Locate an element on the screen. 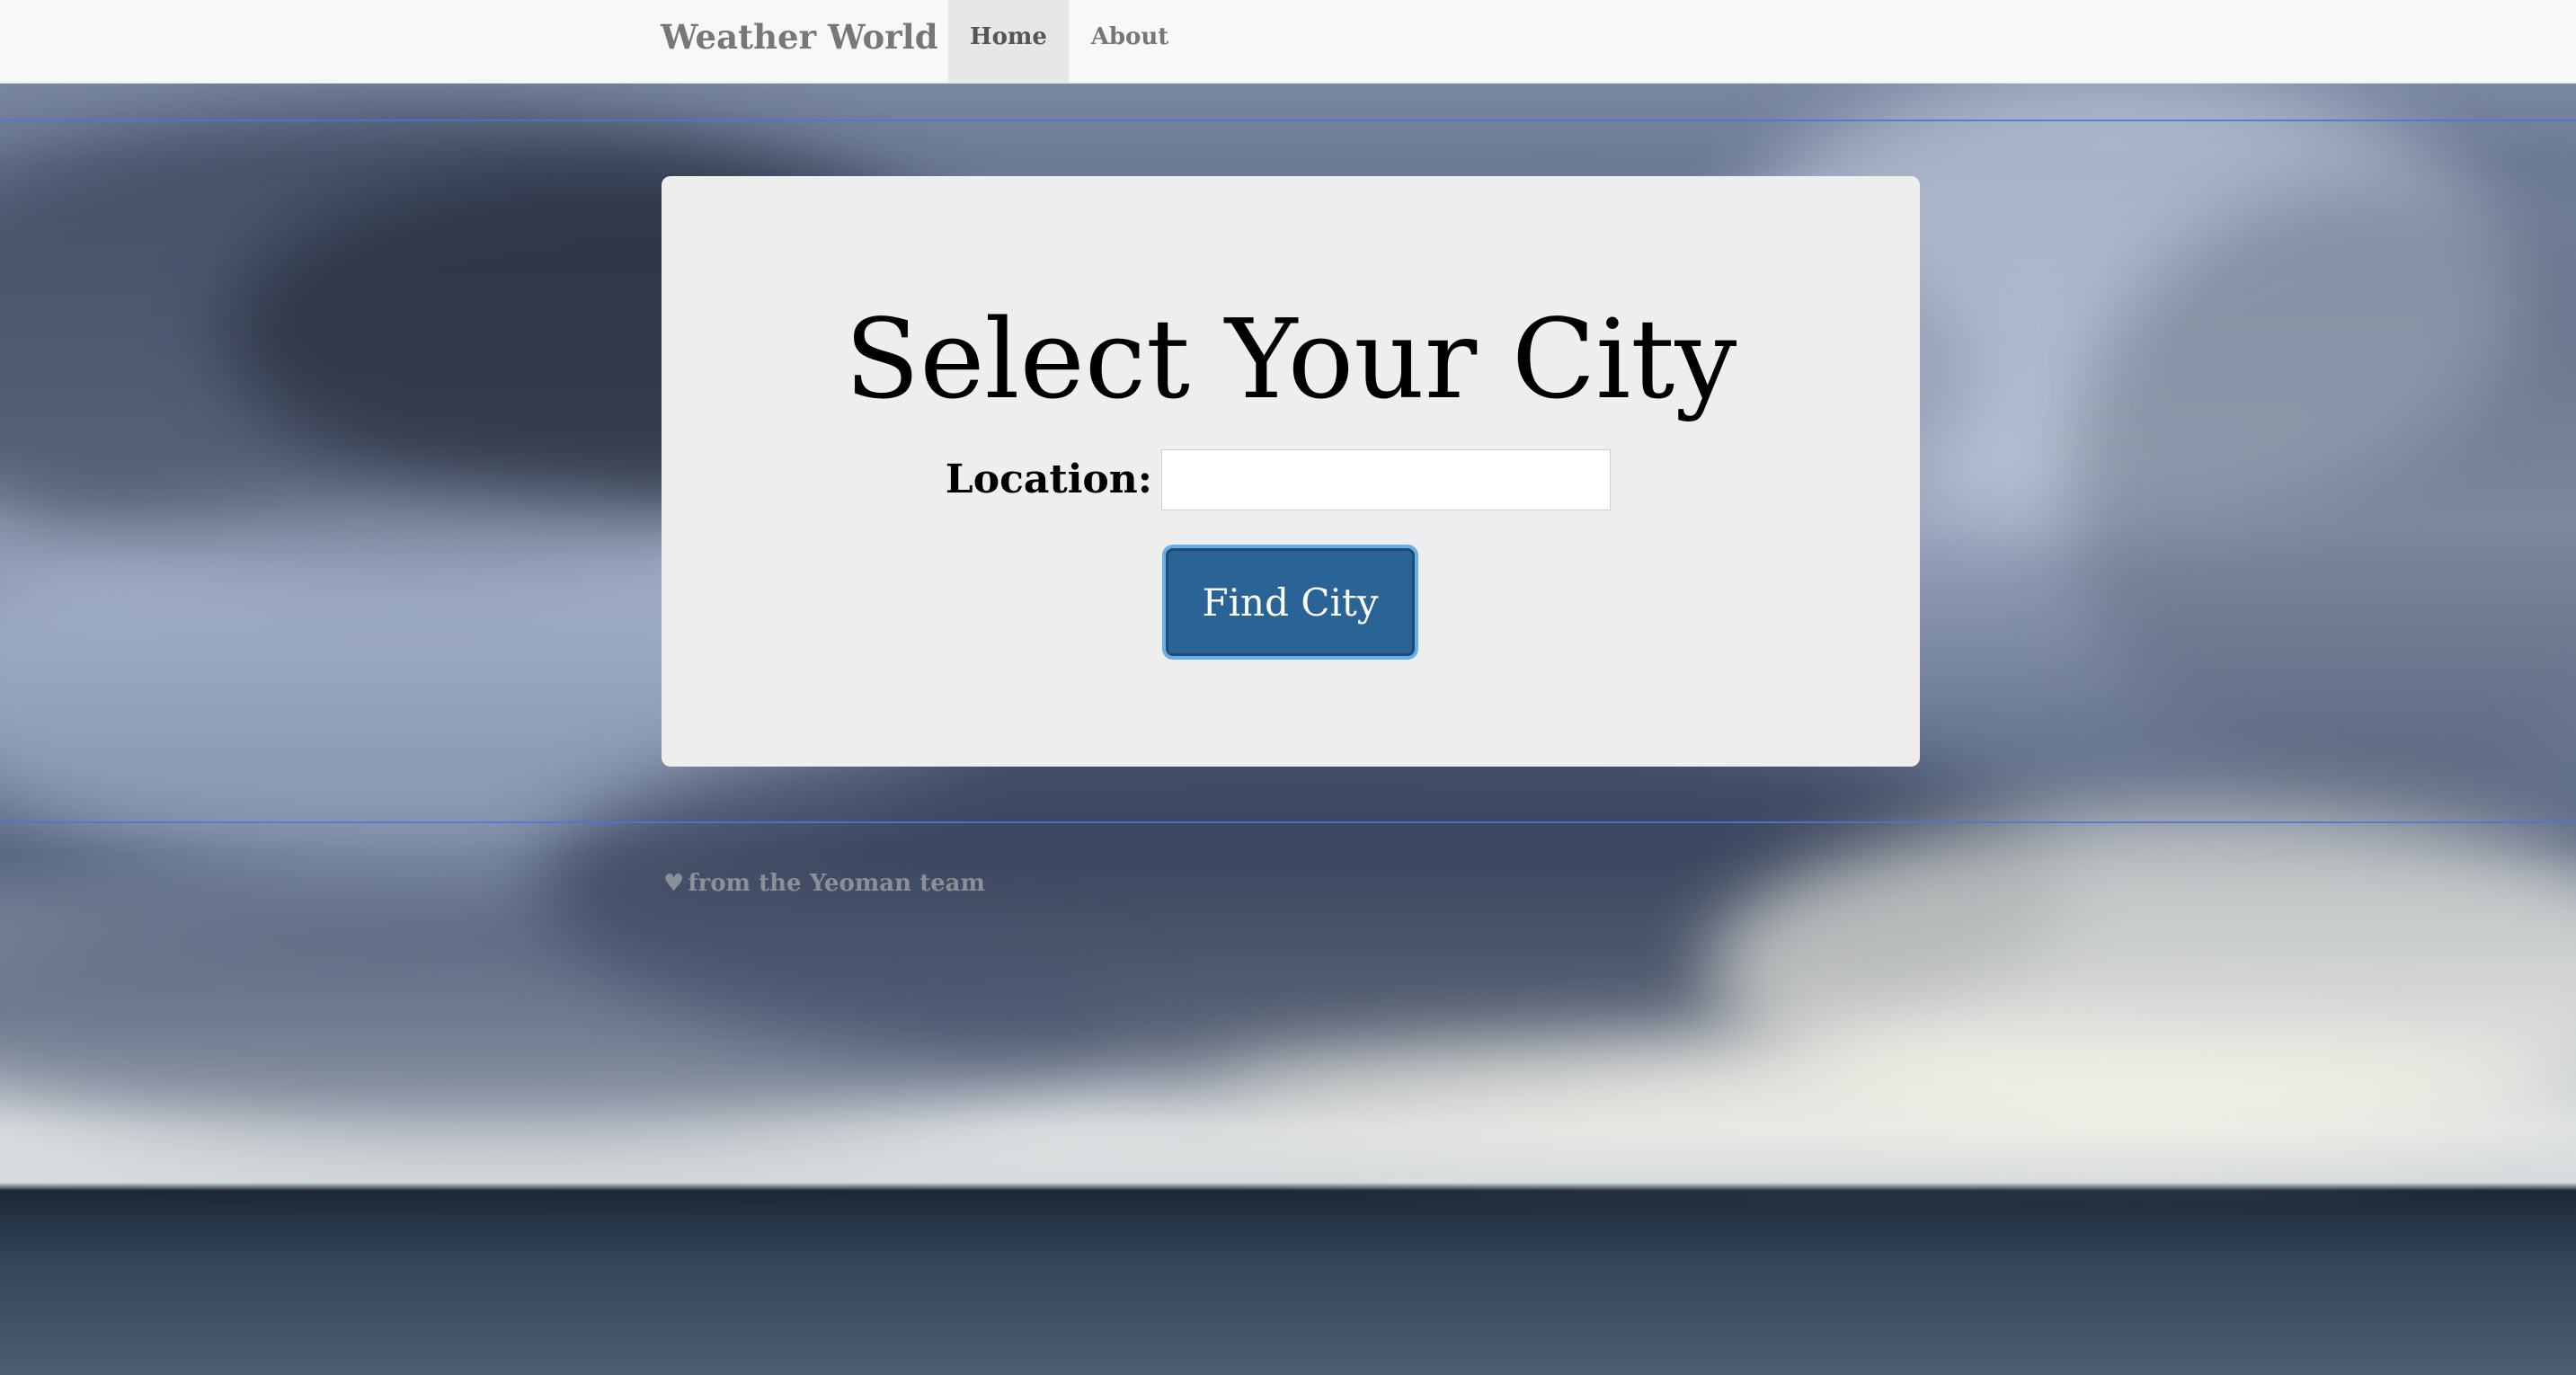  nav-home: Home is located at coordinates (1009, 41).